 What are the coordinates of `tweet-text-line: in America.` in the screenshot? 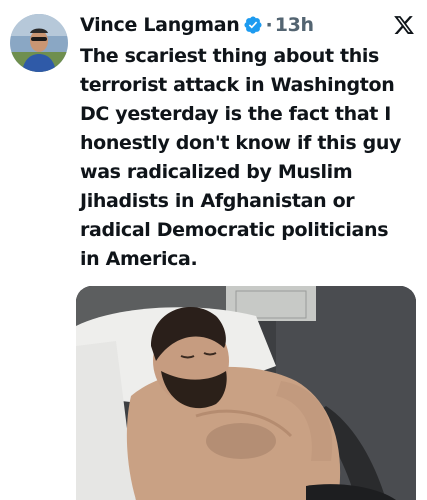 It's located at (139, 259).